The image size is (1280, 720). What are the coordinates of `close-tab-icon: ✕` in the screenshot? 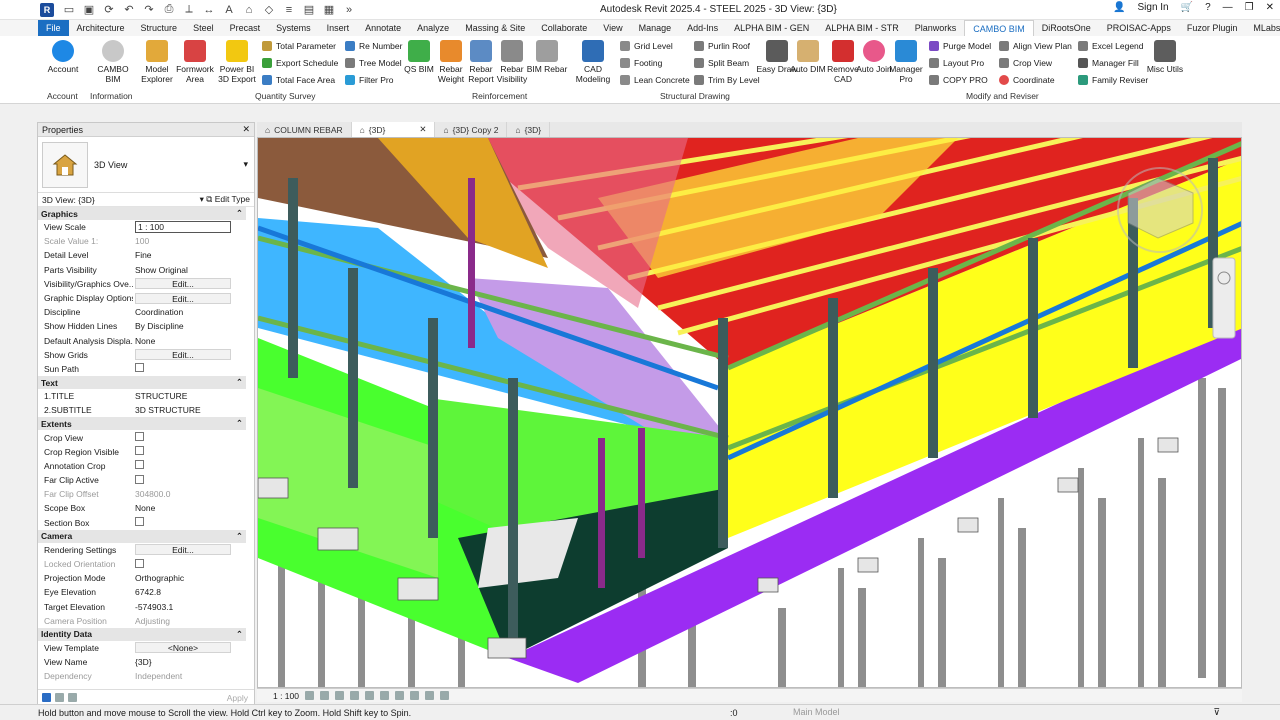 It's located at (422, 129).